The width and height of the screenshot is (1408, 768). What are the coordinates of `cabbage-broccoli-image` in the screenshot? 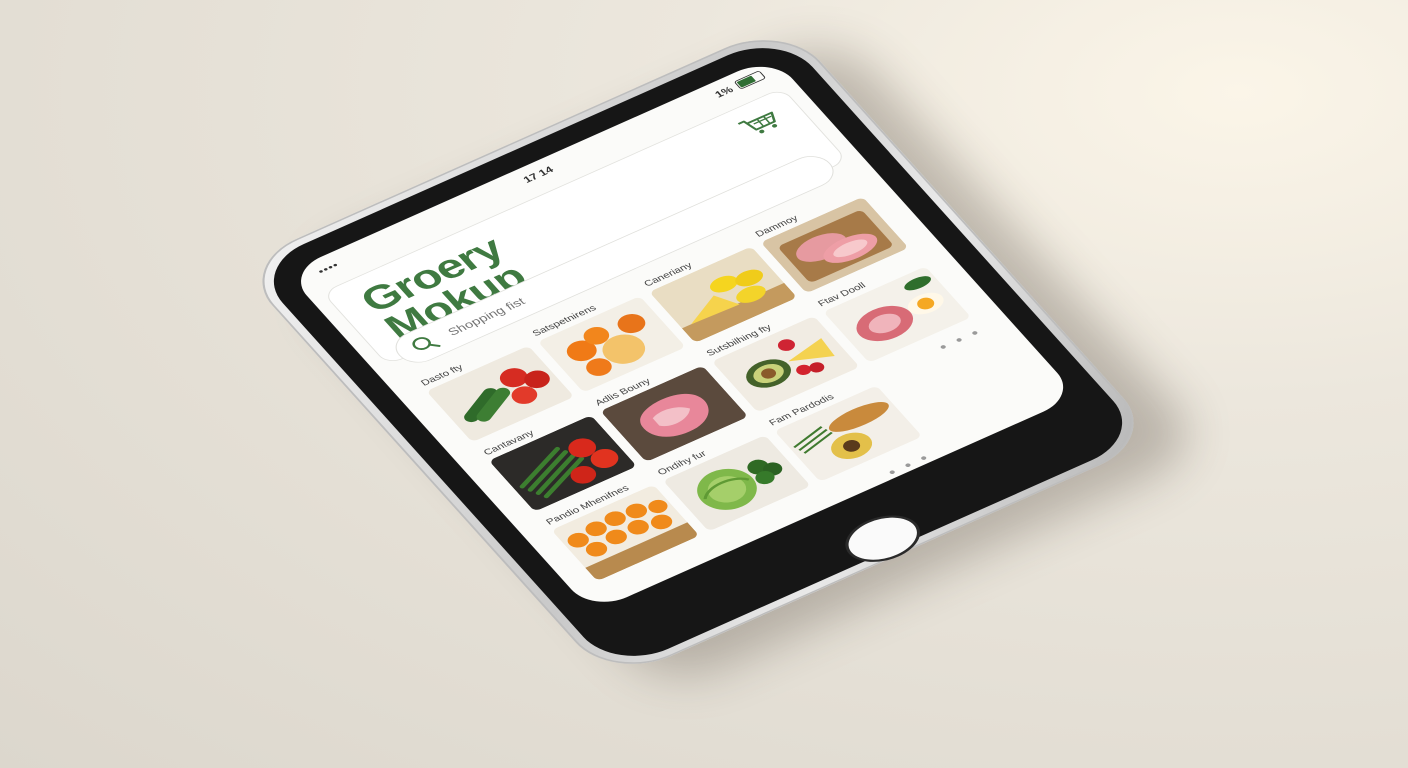 It's located at (737, 483).